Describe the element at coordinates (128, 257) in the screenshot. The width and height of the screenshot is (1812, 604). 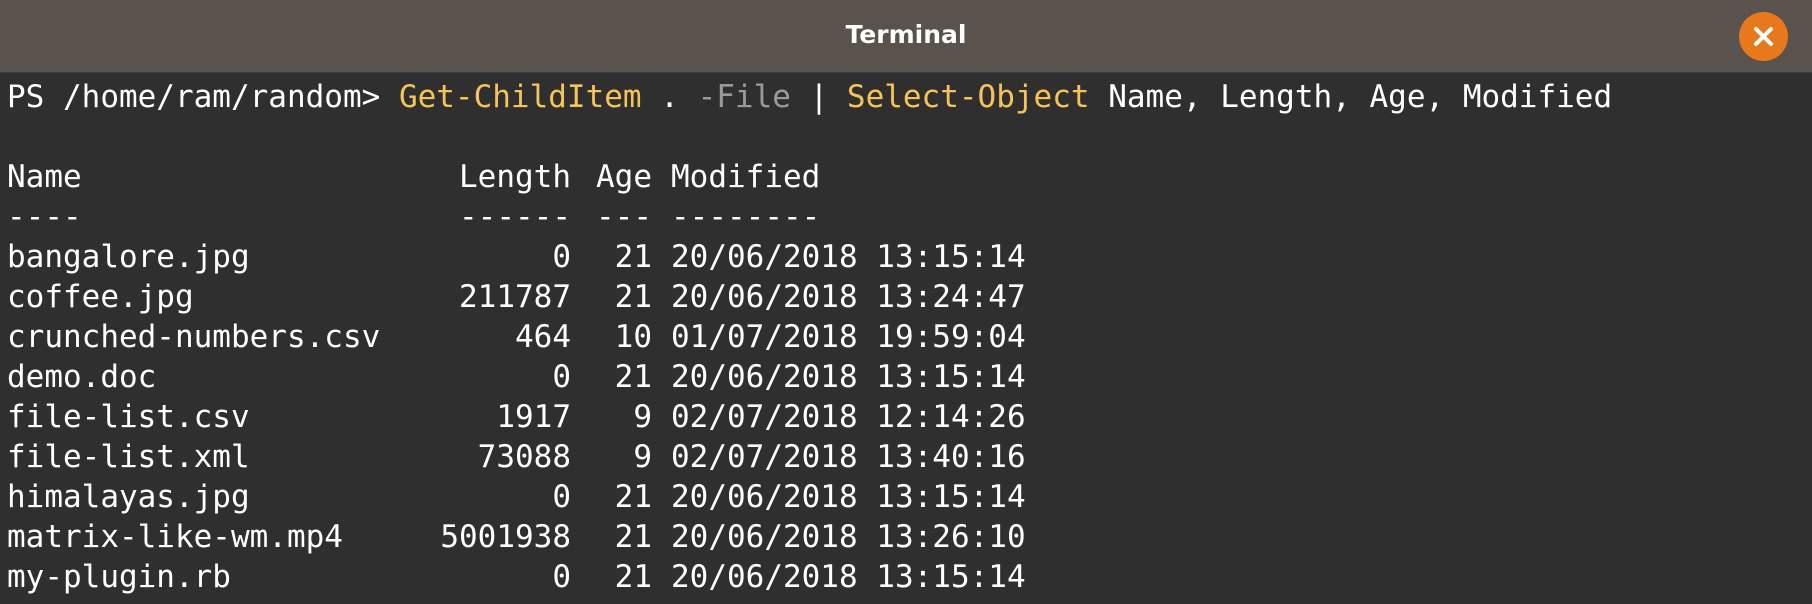
I see `cell-name: bangalore.jpg` at that location.